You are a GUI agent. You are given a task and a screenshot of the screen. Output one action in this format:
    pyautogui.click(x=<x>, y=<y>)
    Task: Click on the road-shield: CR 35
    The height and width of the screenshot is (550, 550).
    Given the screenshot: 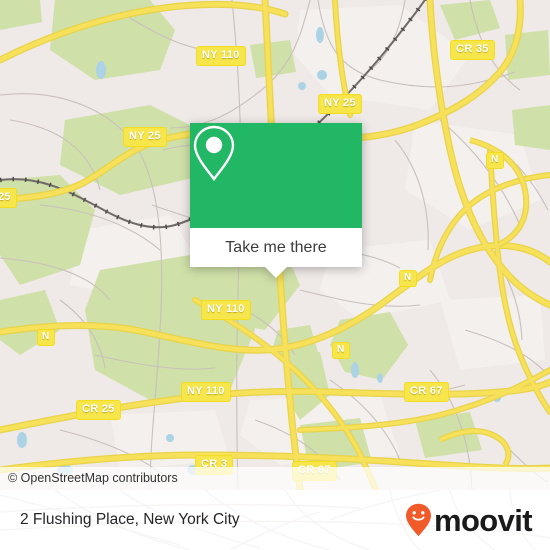 What is the action you would take?
    pyautogui.click(x=472, y=50)
    